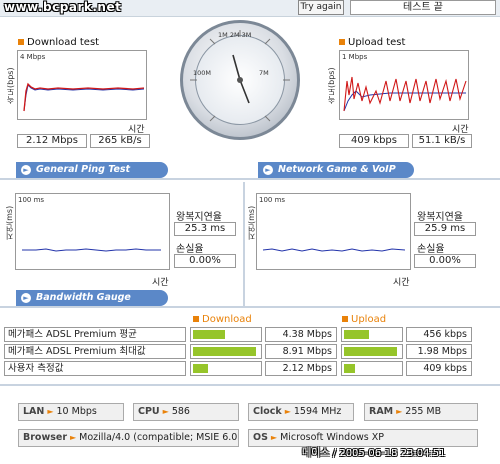  What do you see at coordinates (95, 334) in the screenshot?
I see `bandwidth-row-label: 메가패스 ADSL Premium 평균` at bounding box center [95, 334].